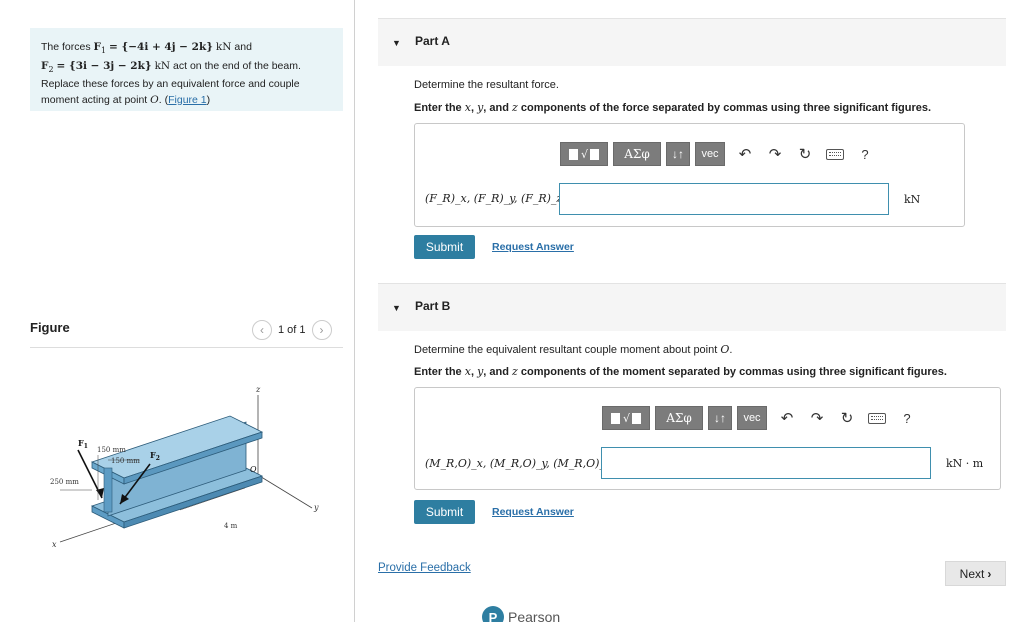  What do you see at coordinates (154, 99) in the screenshot?
I see `point-o: O` at bounding box center [154, 99].